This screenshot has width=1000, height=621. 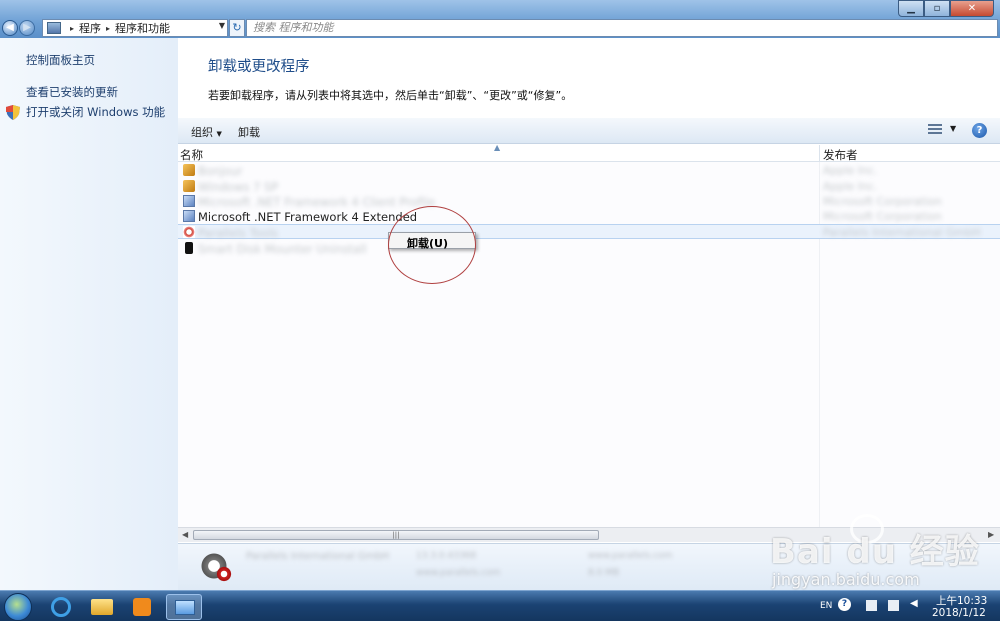 I want to click on close-button: ✕, so click(x=972, y=8).